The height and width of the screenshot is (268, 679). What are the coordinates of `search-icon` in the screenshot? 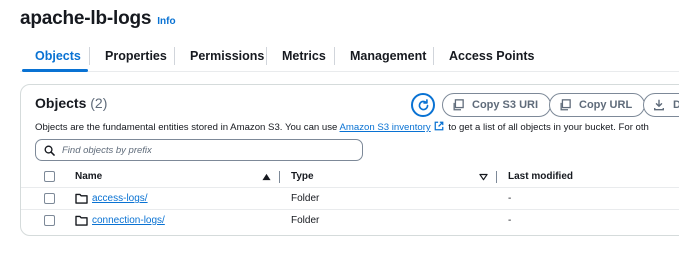 It's located at (49, 150).